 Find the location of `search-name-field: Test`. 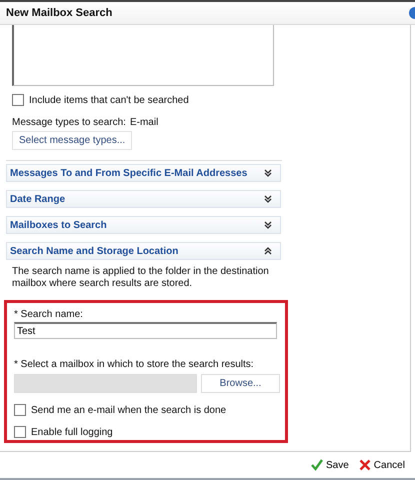

search-name-field: Test is located at coordinates (145, 330).